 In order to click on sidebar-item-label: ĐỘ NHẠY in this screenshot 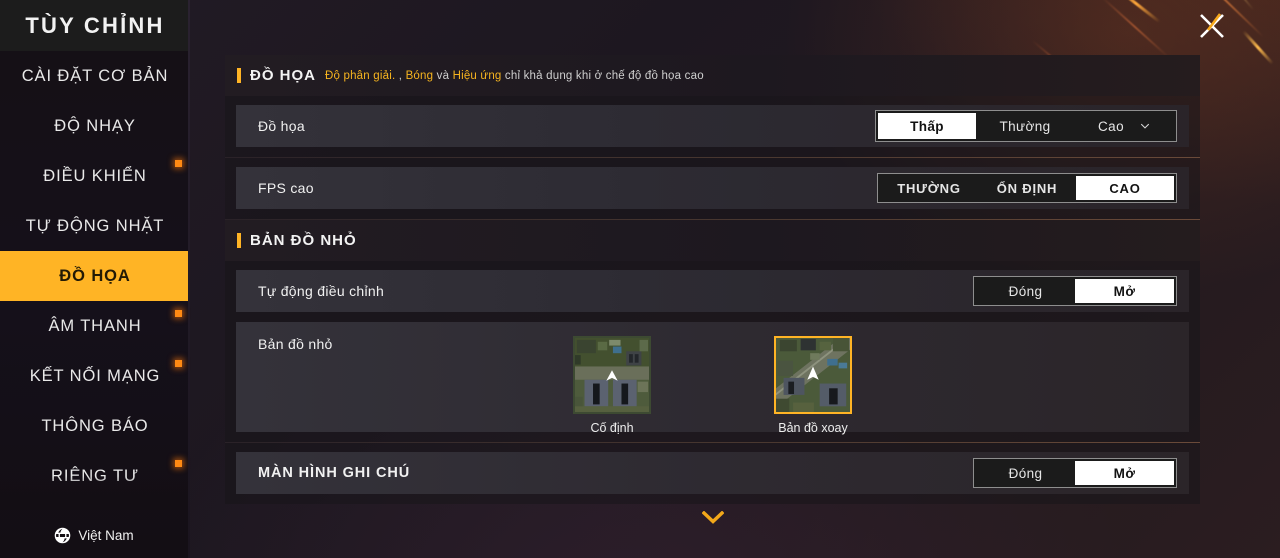, I will do `click(95, 125)`.